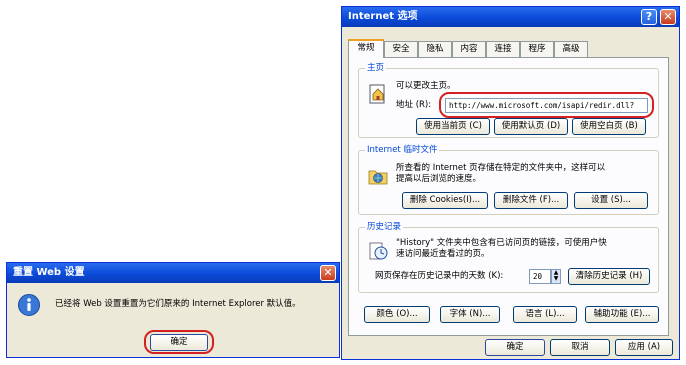  Describe the element at coordinates (469, 49) in the screenshot. I see `tab-content: 内容` at that location.